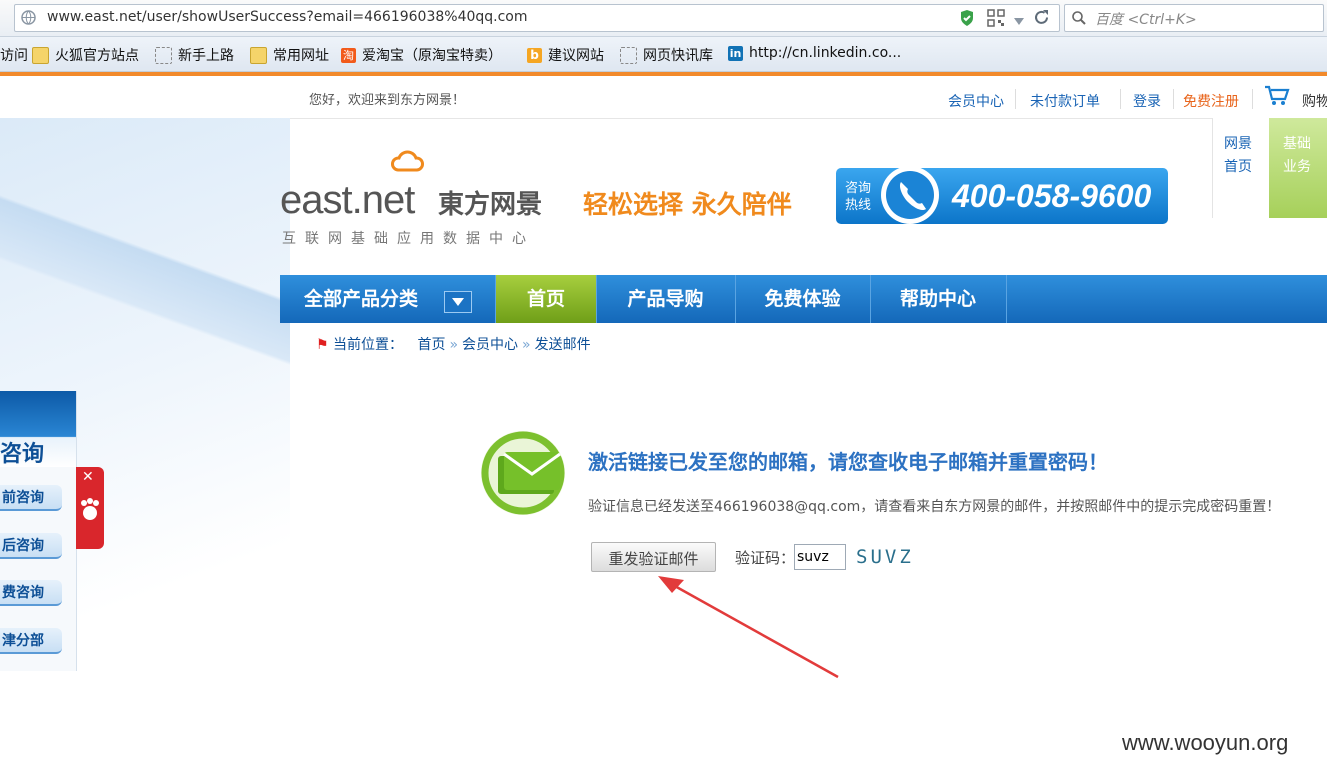 The width and height of the screenshot is (1327, 772). Describe the element at coordinates (1065, 101) in the screenshot. I see `unpaid-orders-link: 未付款订单` at that location.